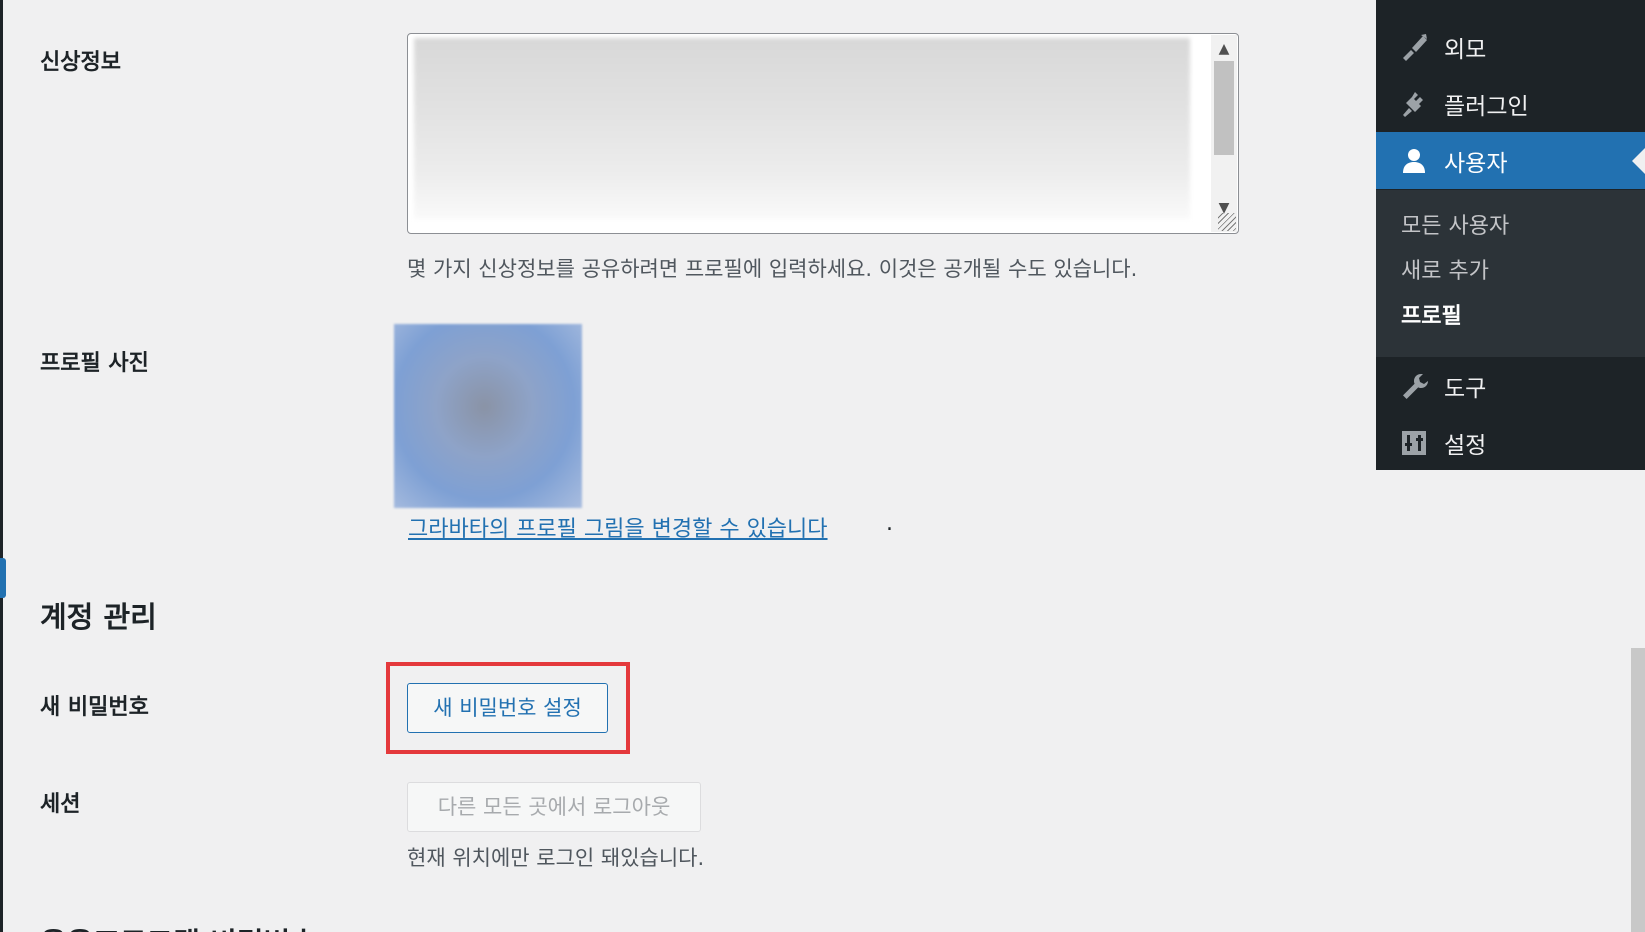 The height and width of the screenshot is (932, 1645). Describe the element at coordinates (1510, 273) in the screenshot. I see `users-submenu: 모든 사용자 새로 추가 프로필` at that location.